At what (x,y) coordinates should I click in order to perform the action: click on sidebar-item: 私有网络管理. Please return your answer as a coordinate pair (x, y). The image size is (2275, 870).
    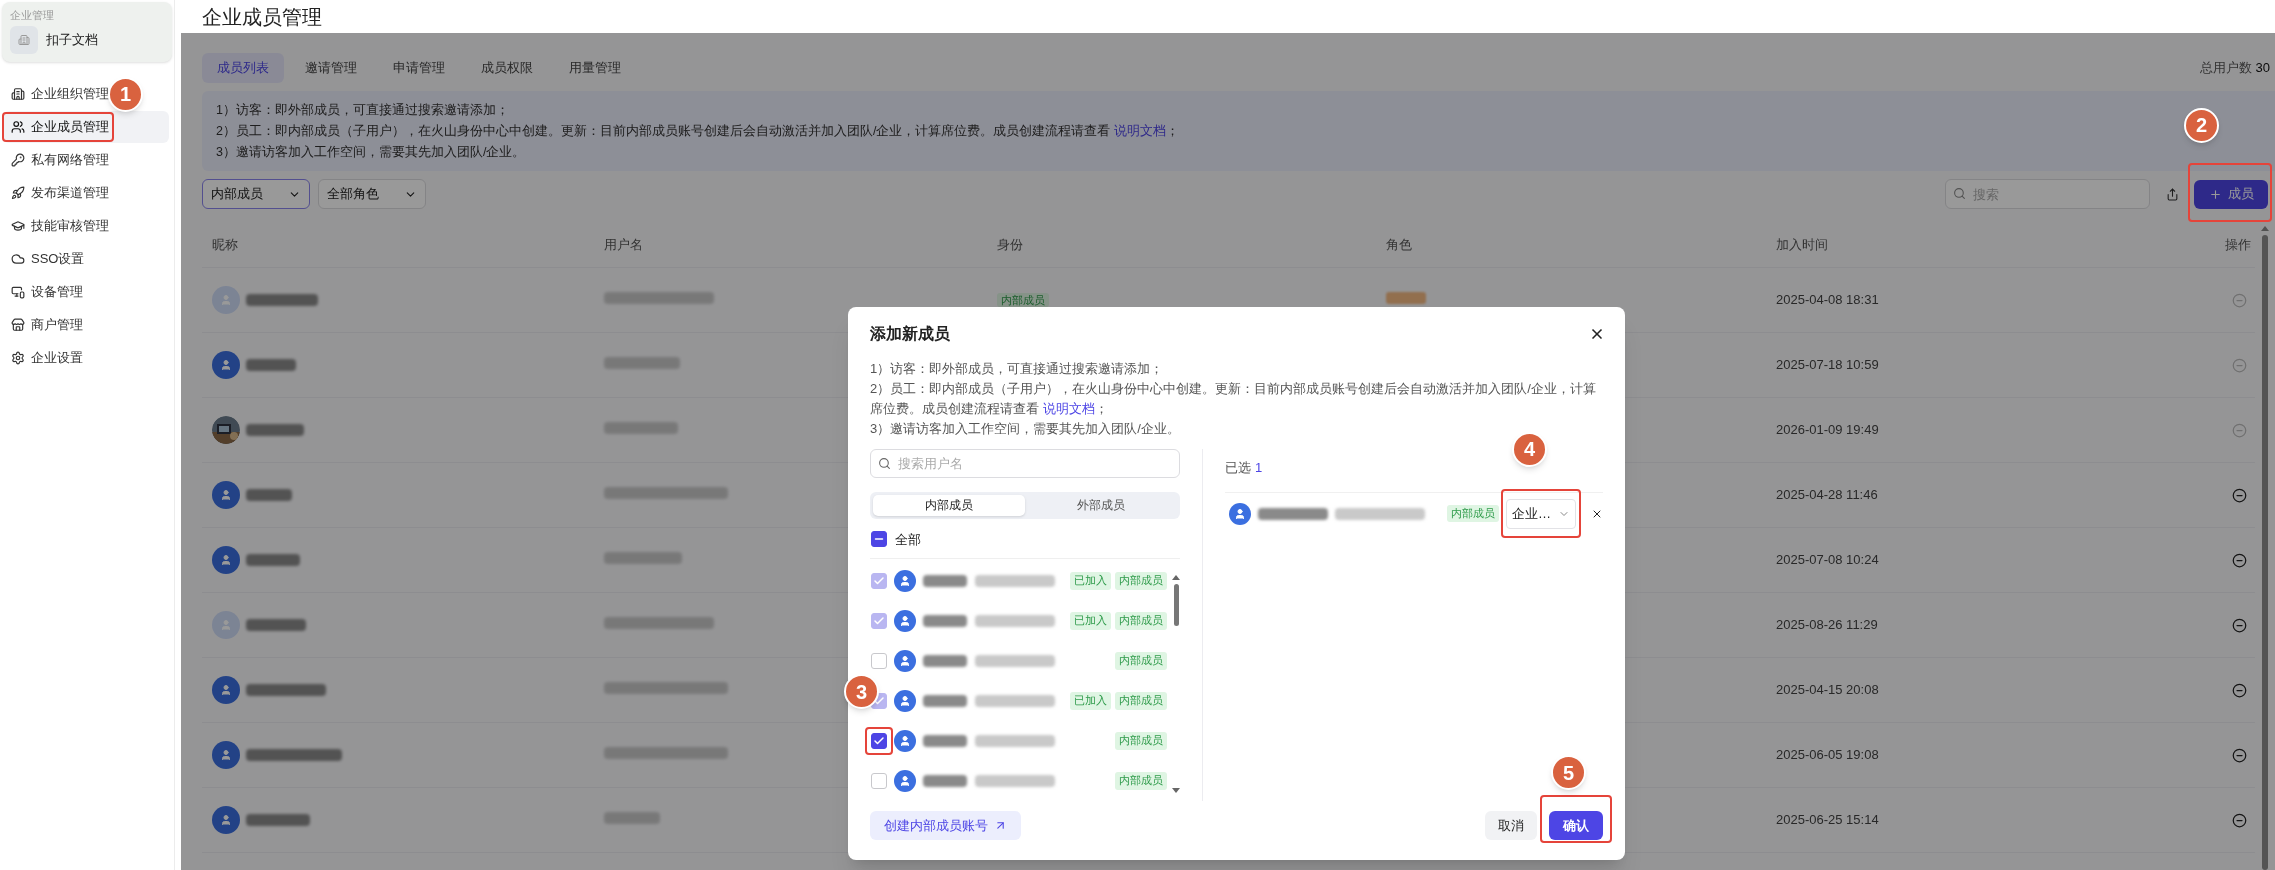
    Looking at the image, I should click on (86, 159).